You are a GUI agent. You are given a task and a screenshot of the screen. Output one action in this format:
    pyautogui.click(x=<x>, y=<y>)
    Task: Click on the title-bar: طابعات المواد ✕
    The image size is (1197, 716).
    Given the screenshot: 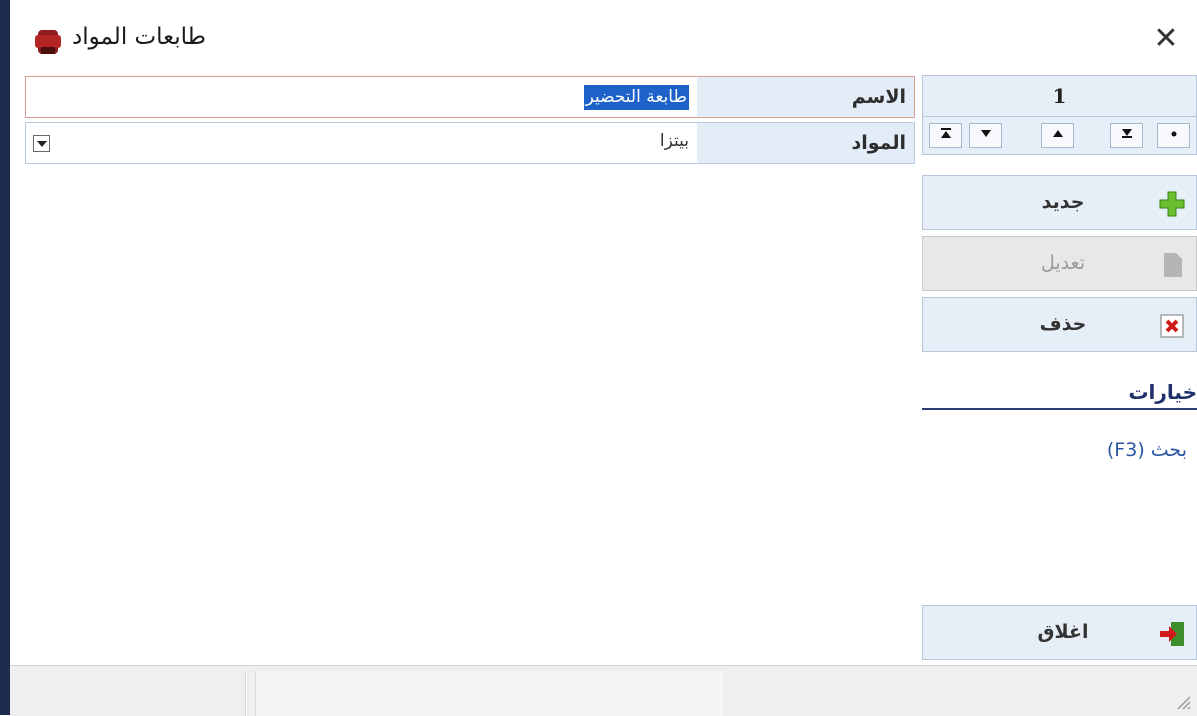 What is the action you would take?
    pyautogui.click(x=603, y=35)
    